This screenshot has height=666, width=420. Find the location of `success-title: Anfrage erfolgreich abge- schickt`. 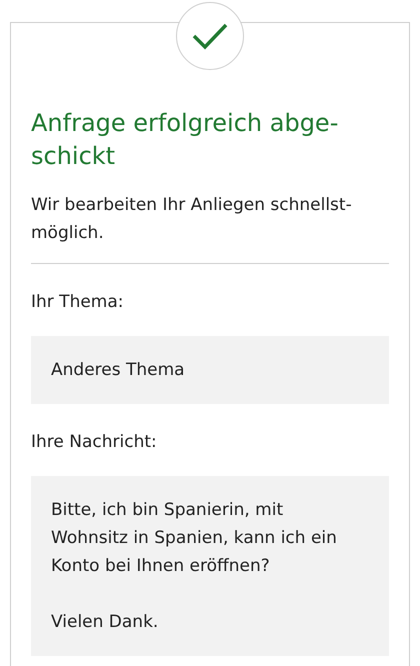

success-title: Anfrage erfolgreich abge- schickt is located at coordinates (185, 140).